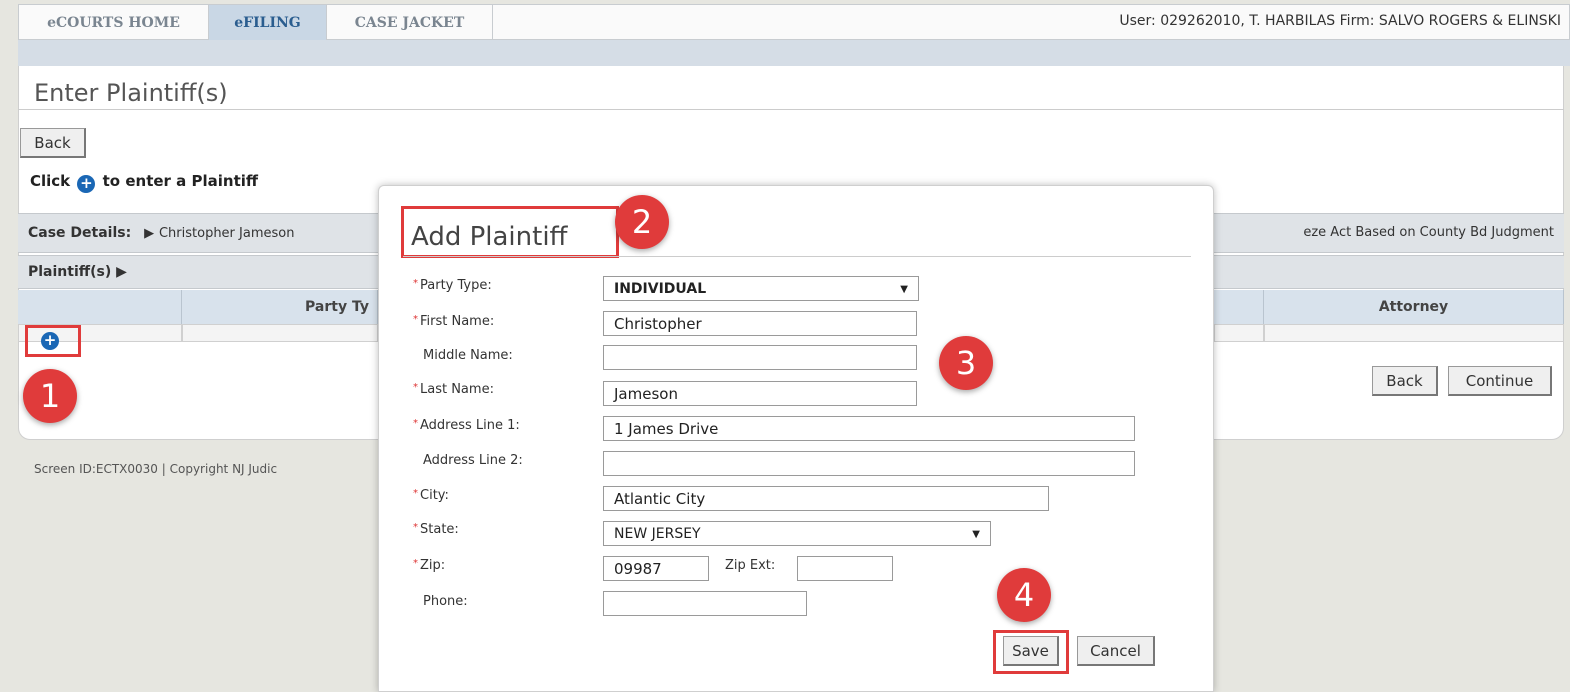 Image resolution: width=1570 pixels, height=692 pixels. Describe the element at coordinates (453, 389) in the screenshot. I see `last-name-label: * Last Name:` at that location.